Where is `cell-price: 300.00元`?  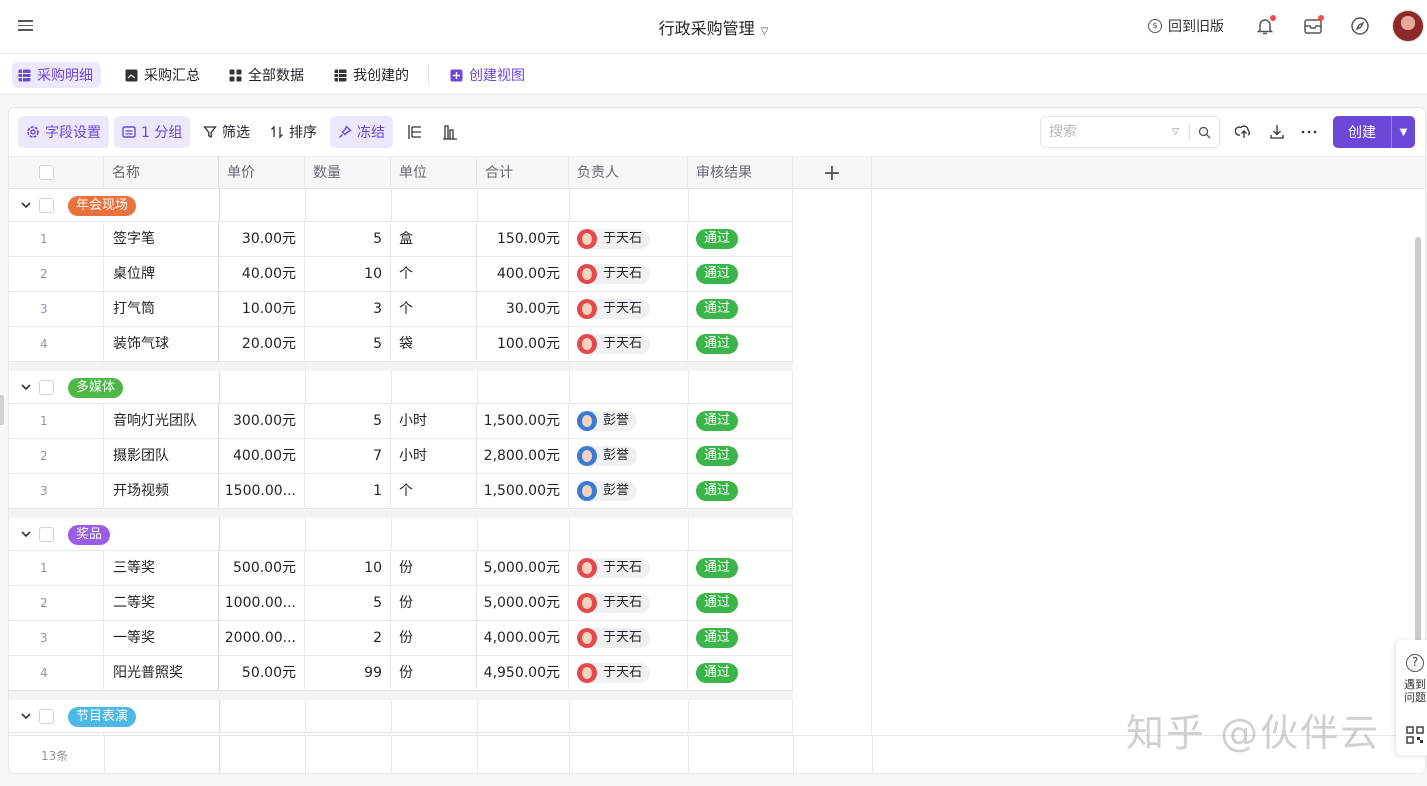
cell-price: 300.00元 is located at coordinates (262, 421).